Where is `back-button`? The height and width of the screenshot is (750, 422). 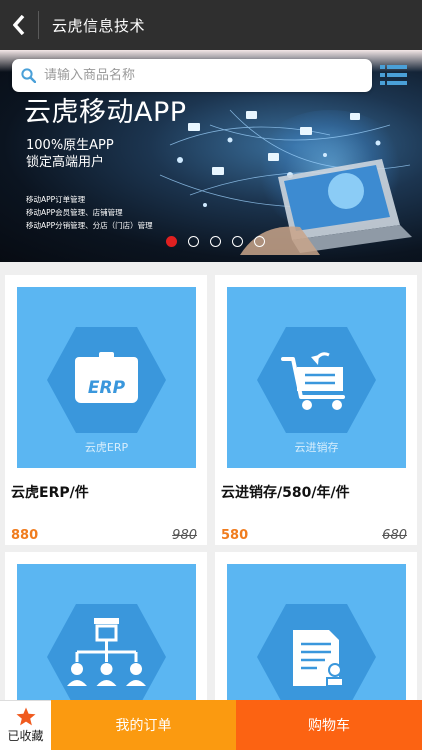 back-button is located at coordinates (19, 25).